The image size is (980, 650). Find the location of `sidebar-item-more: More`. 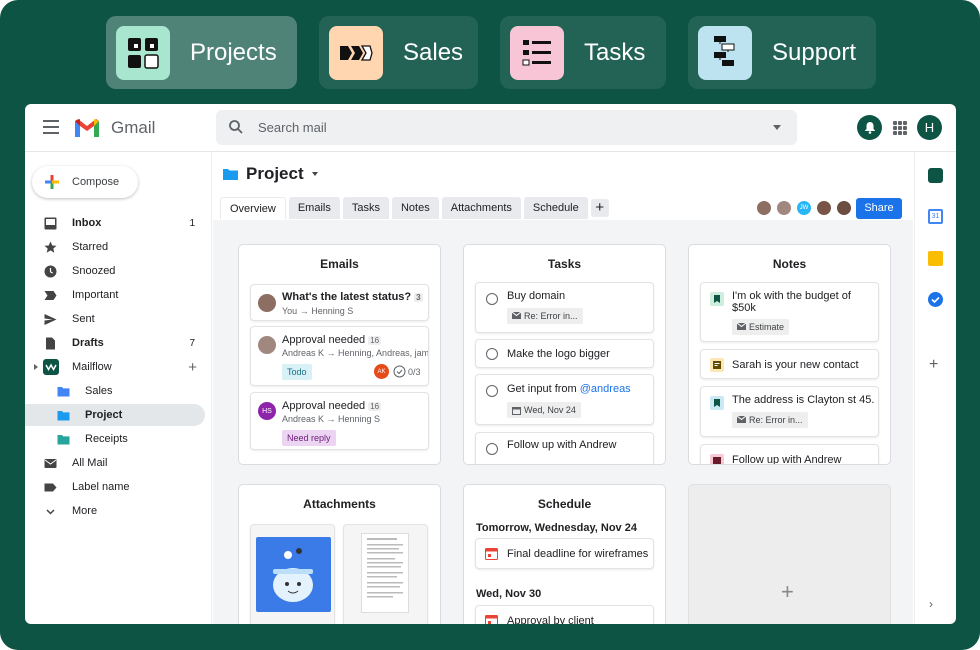

sidebar-item-more: More is located at coordinates (115, 511).